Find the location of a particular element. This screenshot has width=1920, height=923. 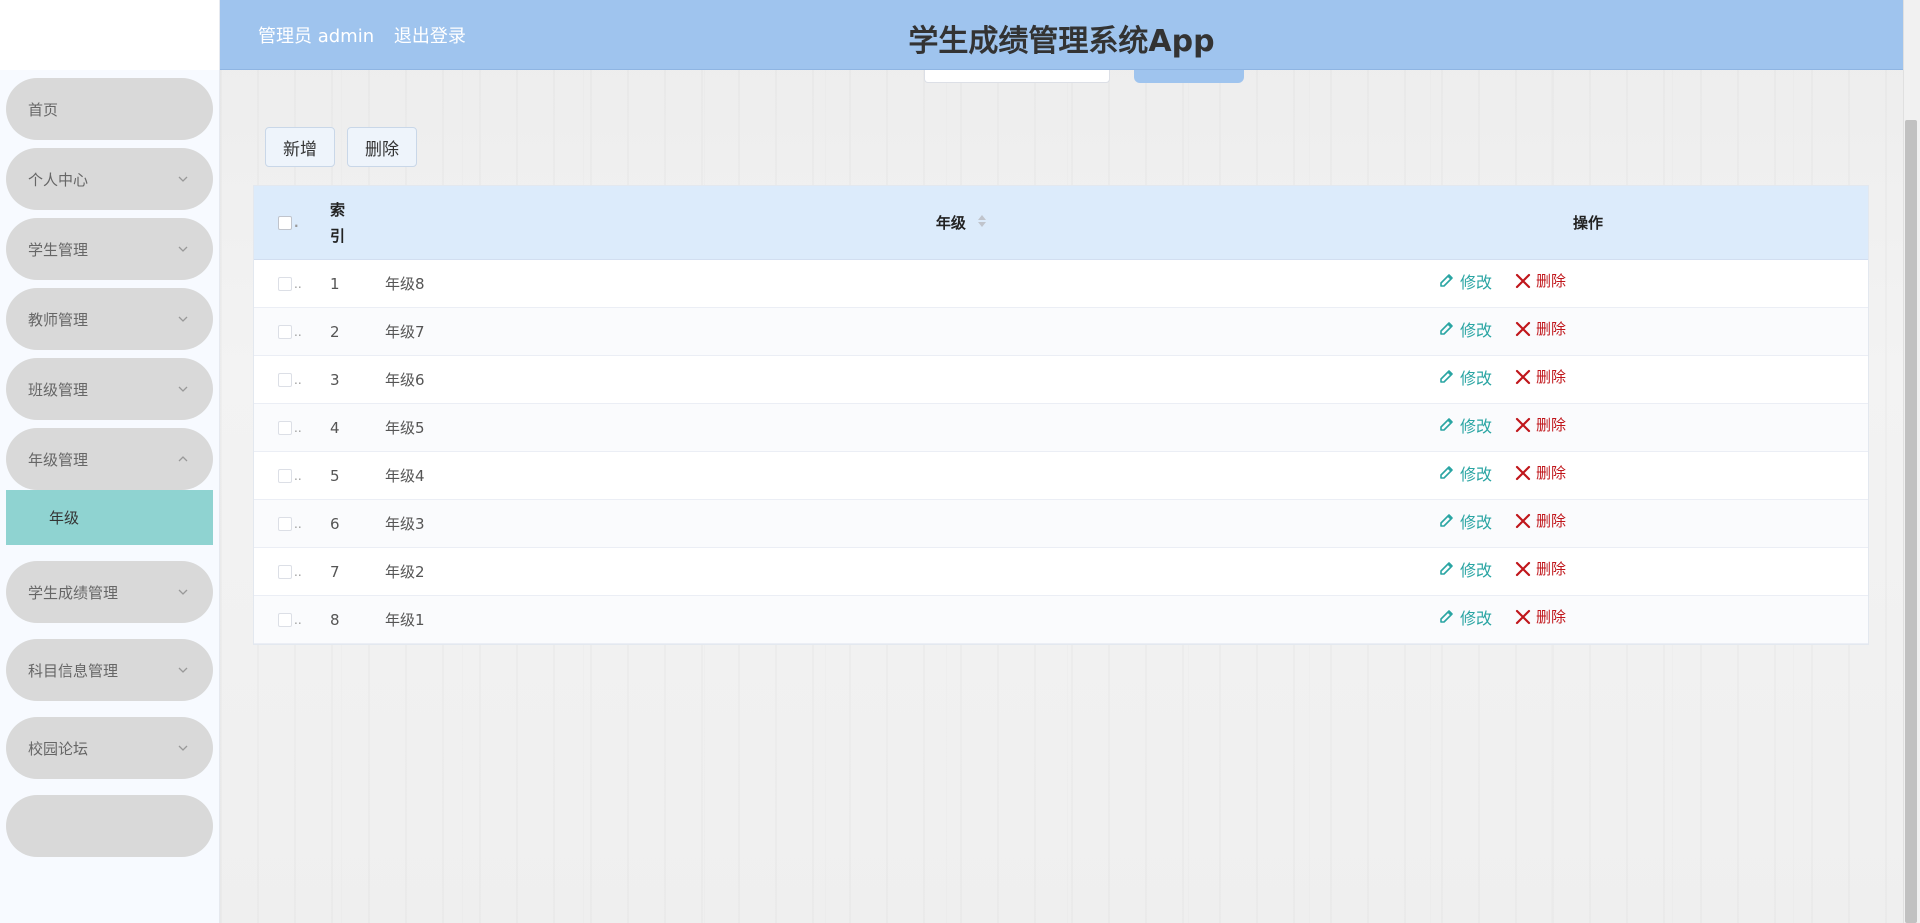

sidebar-item-score-management: 学生成绩管理 is located at coordinates (109, 592).